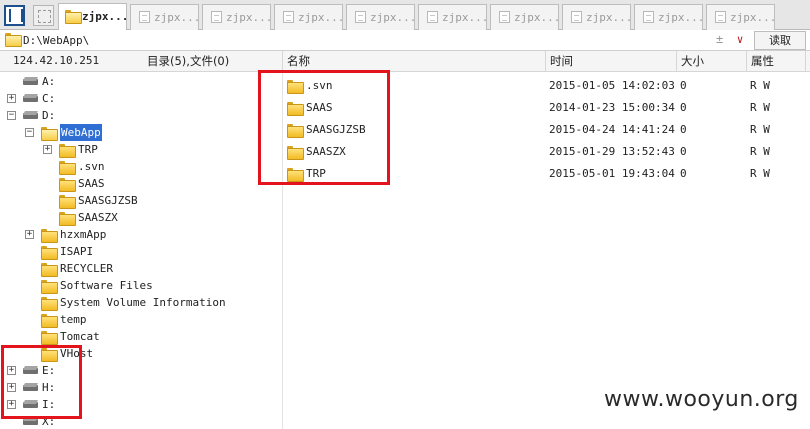 This screenshot has height=429, width=810. Describe the element at coordinates (141, 115) in the screenshot. I see `tree-node: − D:` at that location.